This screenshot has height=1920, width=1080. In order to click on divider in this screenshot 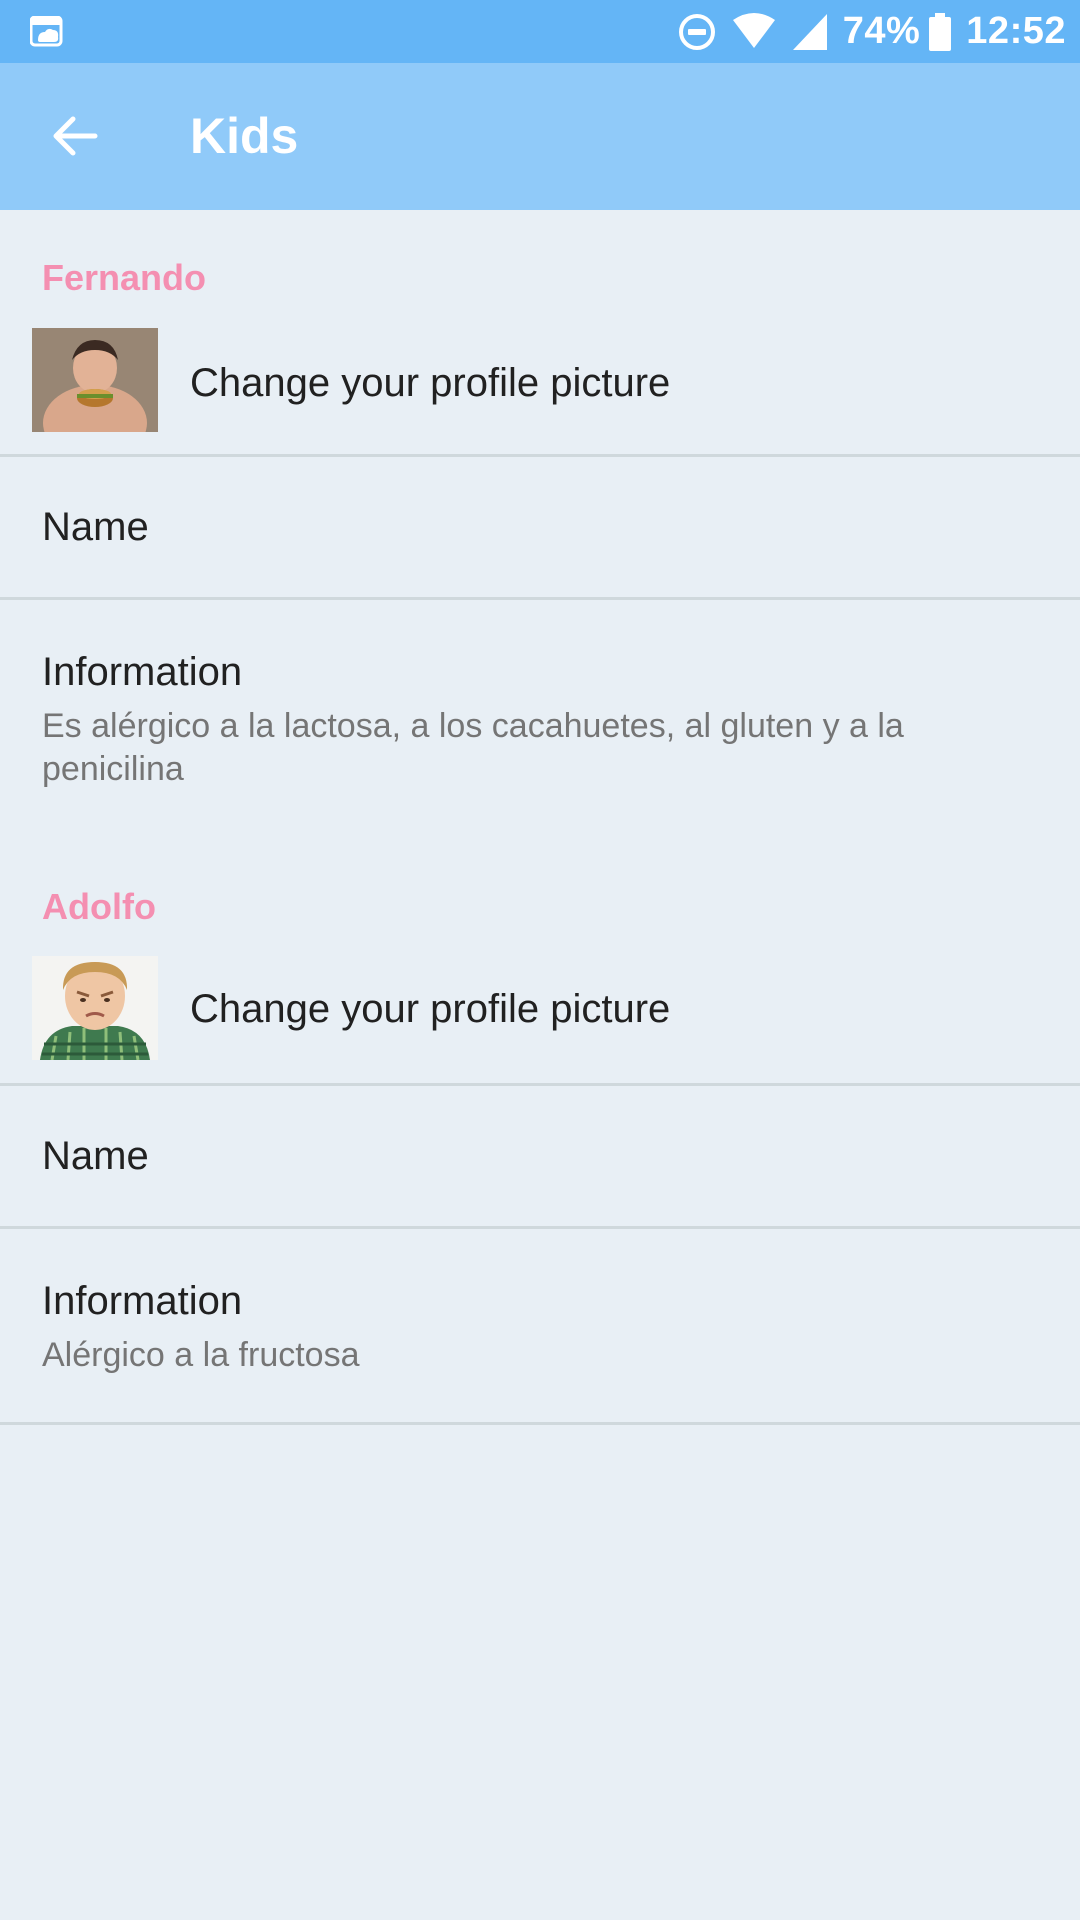, I will do `click(540, 1423)`.